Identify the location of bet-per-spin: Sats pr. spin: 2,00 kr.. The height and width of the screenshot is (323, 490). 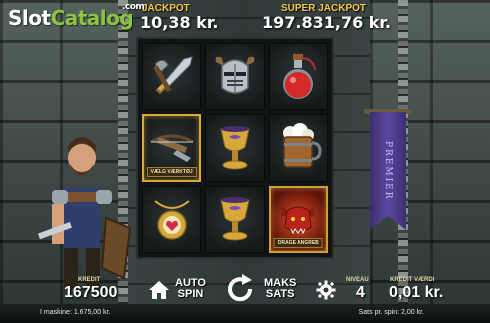
(391, 312).